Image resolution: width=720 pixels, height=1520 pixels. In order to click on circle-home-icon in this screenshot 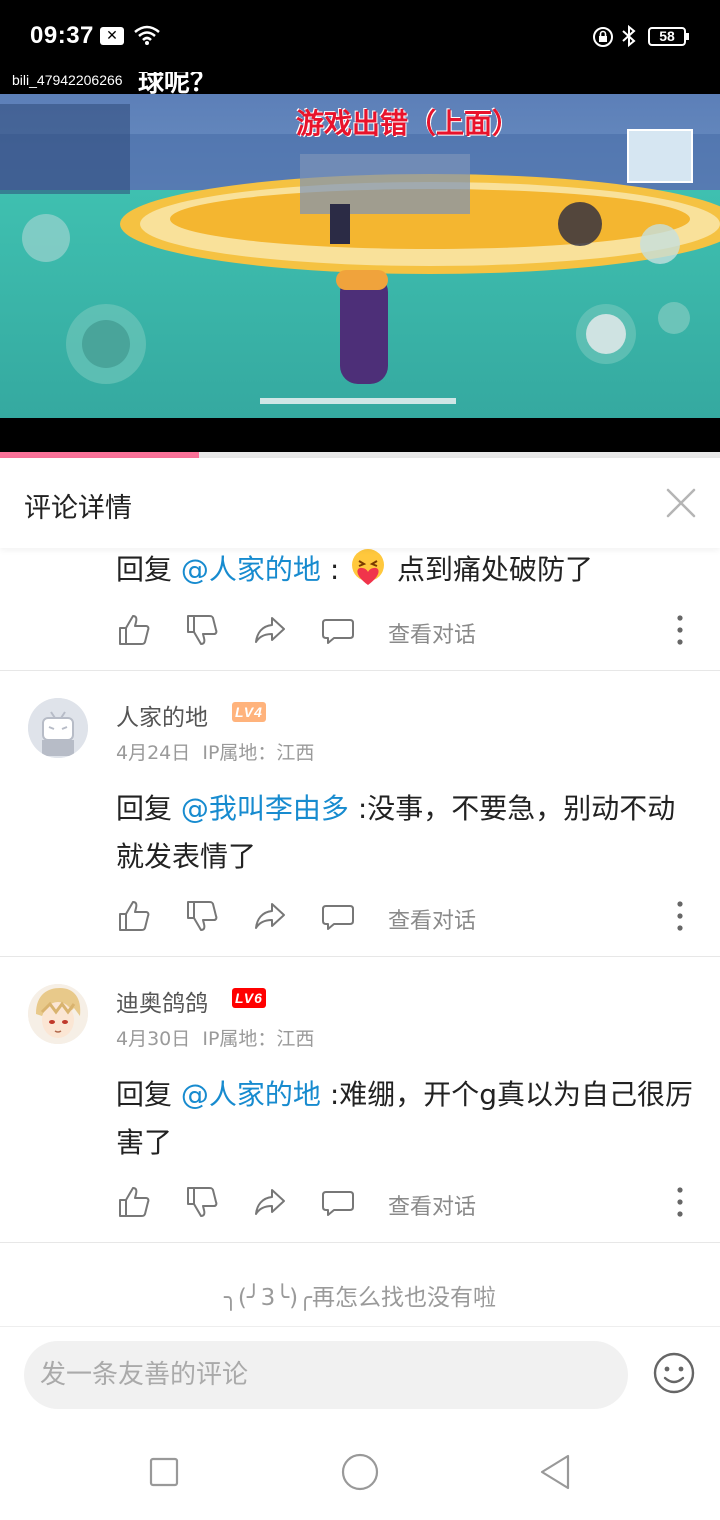, I will do `click(360, 1472)`.